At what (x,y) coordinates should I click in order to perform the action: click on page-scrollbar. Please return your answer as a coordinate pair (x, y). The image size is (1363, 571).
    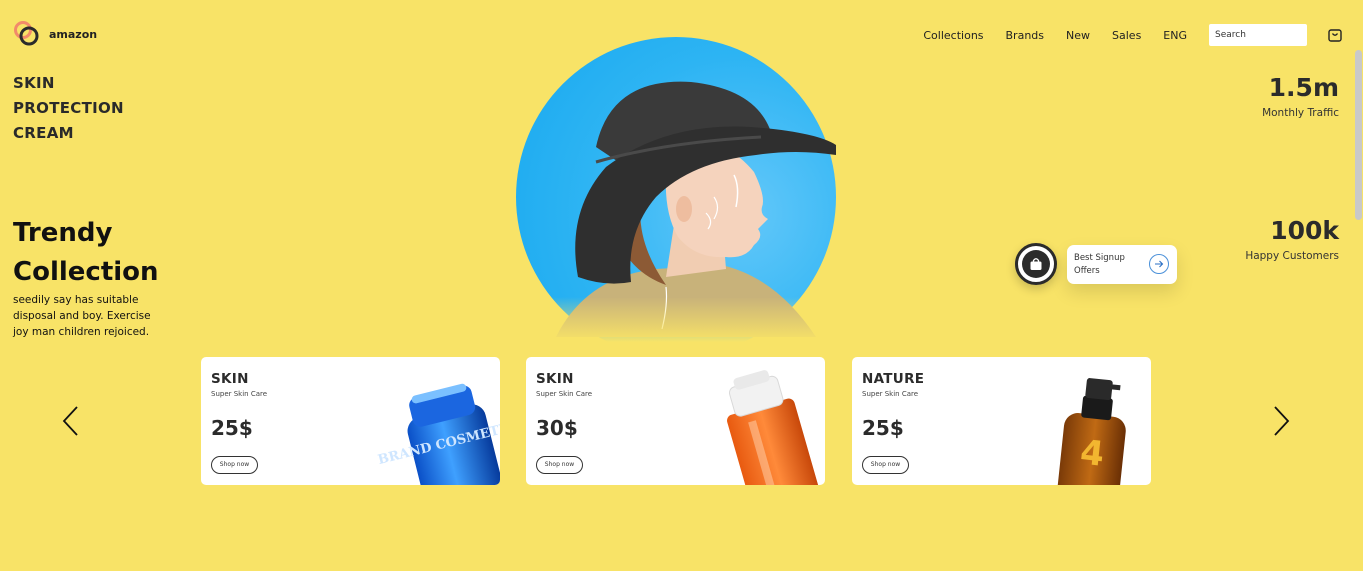
    Looking at the image, I should click on (1358, 285).